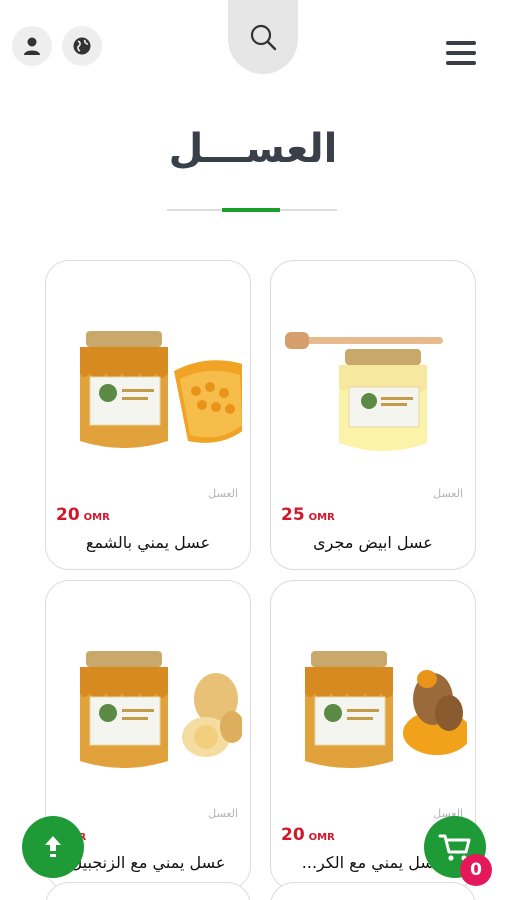 The width and height of the screenshot is (506, 900). I want to click on product-card: العسل 25 OMR عسل ابيض مجرى, so click(373, 415).